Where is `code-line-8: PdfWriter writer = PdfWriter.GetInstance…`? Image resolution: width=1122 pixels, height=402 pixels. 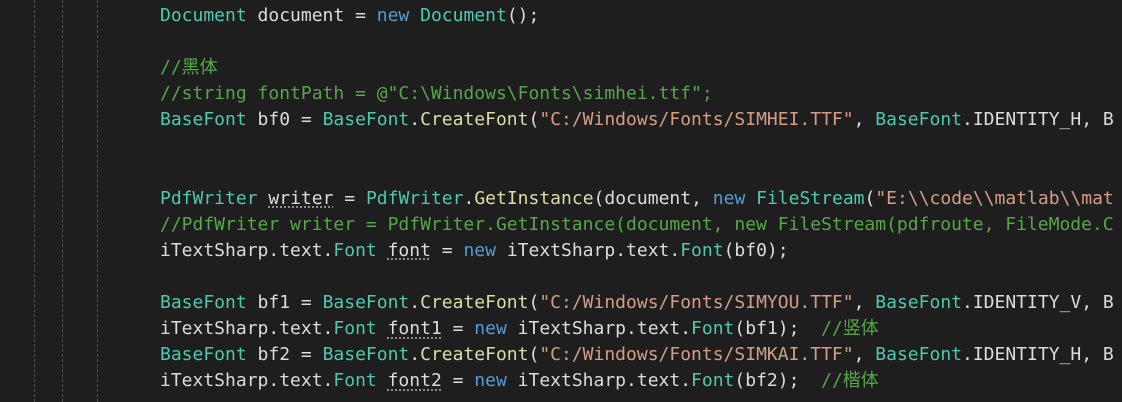
code-line-8: PdfWriter writer = PdfWriter.GetInstance… is located at coordinates (561, 199).